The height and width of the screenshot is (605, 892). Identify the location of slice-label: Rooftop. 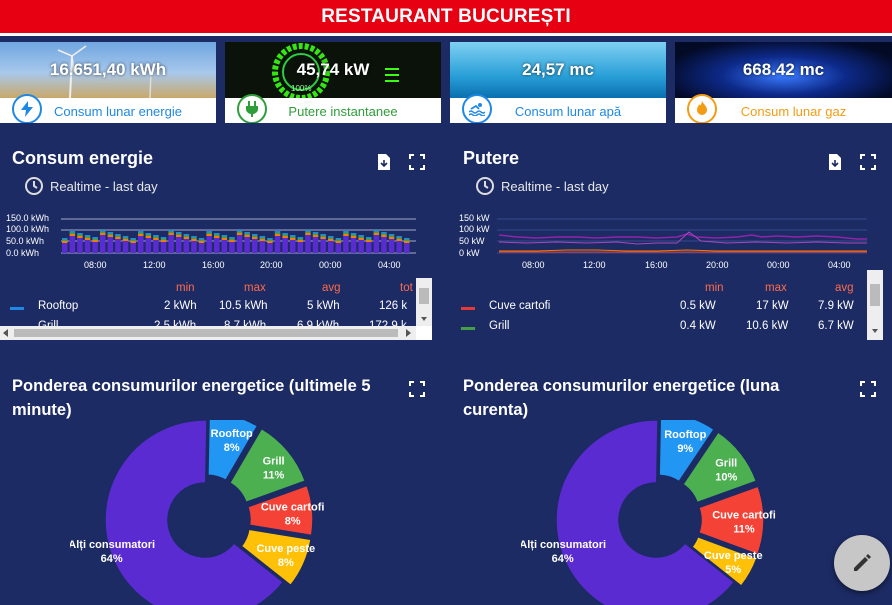
(685, 435).